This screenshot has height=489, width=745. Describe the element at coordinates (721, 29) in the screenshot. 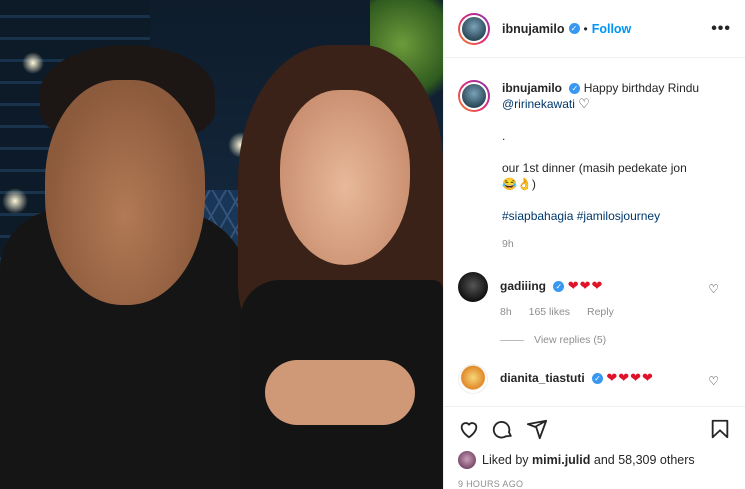

I see `more-options-icon: •••` at that location.